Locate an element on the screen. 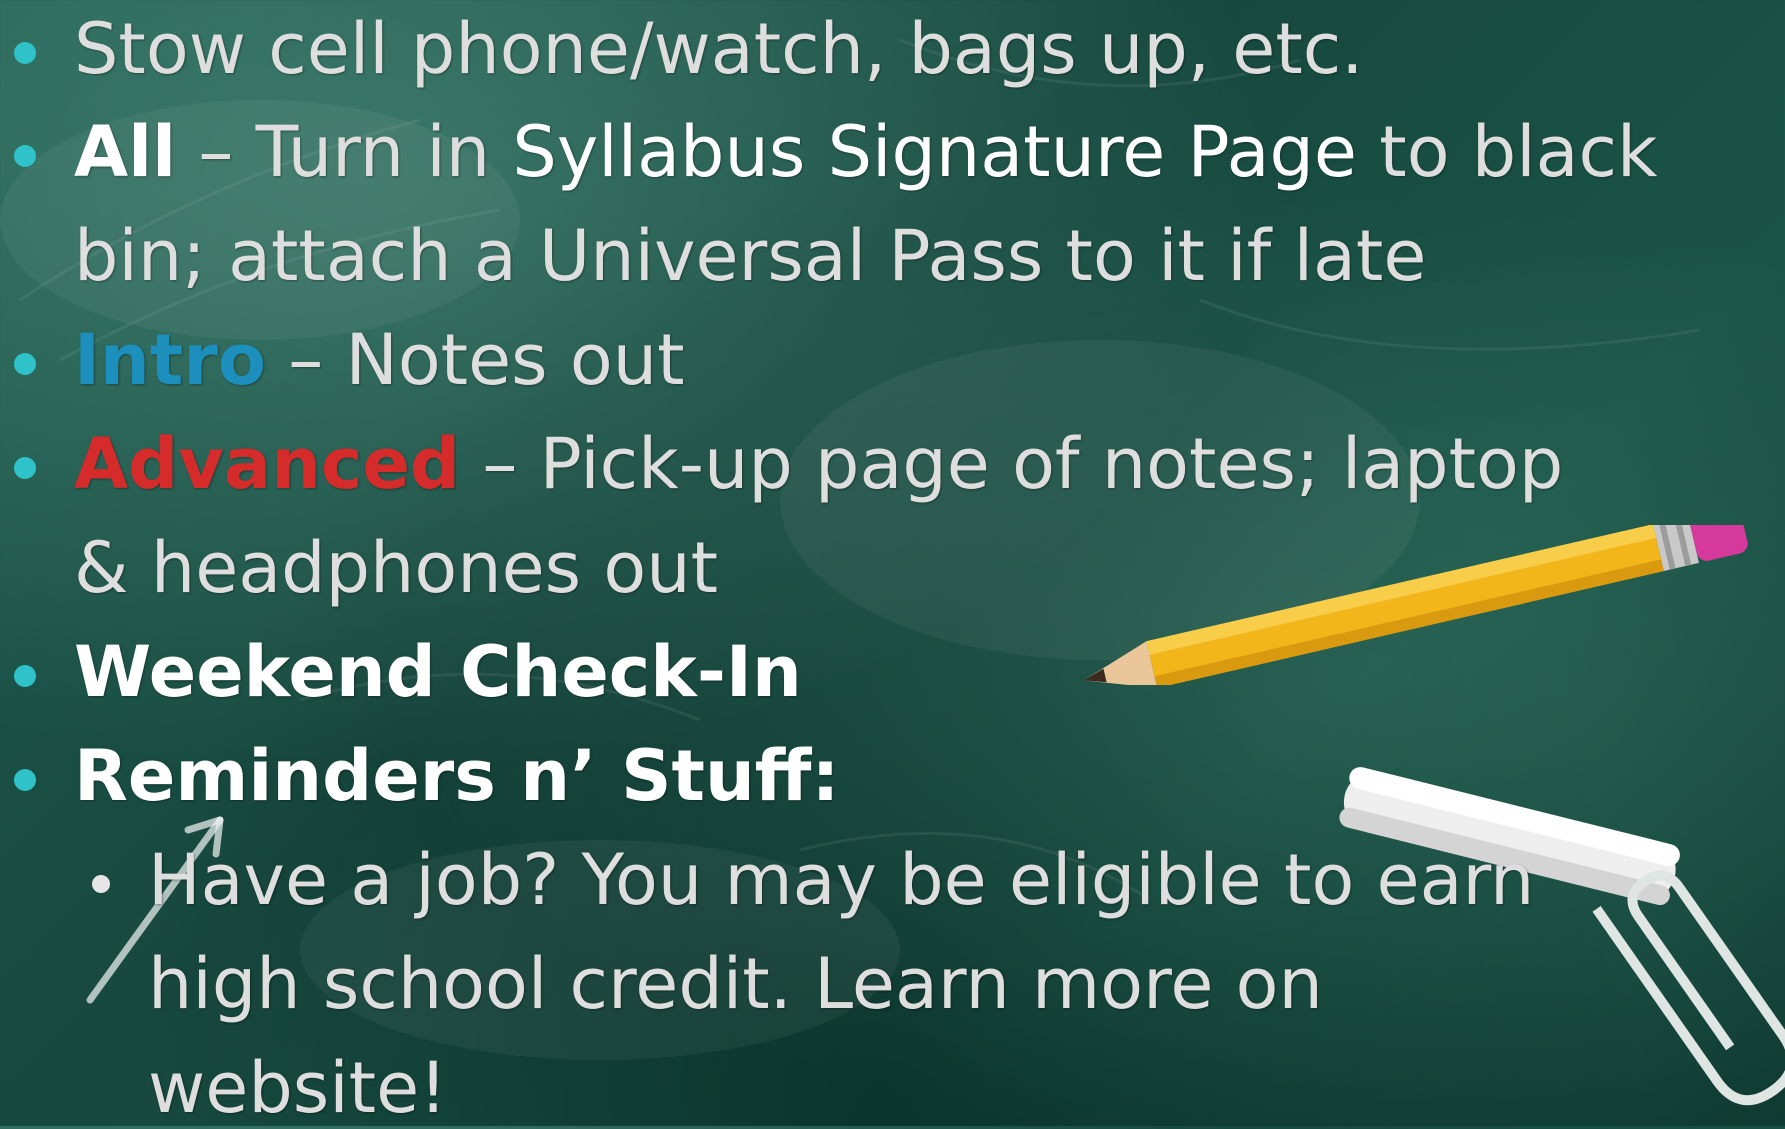 This screenshot has width=1785, height=1129. line-advanced-continued: & headphones out is located at coordinates (396, 568).